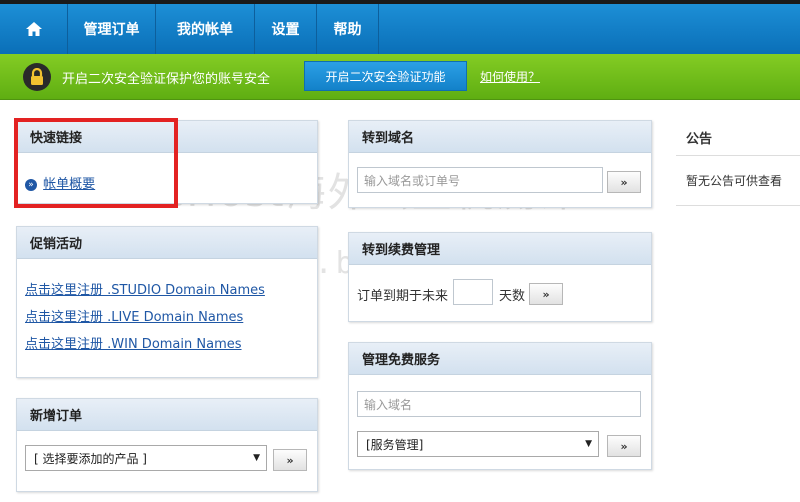  Describe the element at coordinates (738, 138) in the screenshot. I see `announcements-title: 公告` at that location.